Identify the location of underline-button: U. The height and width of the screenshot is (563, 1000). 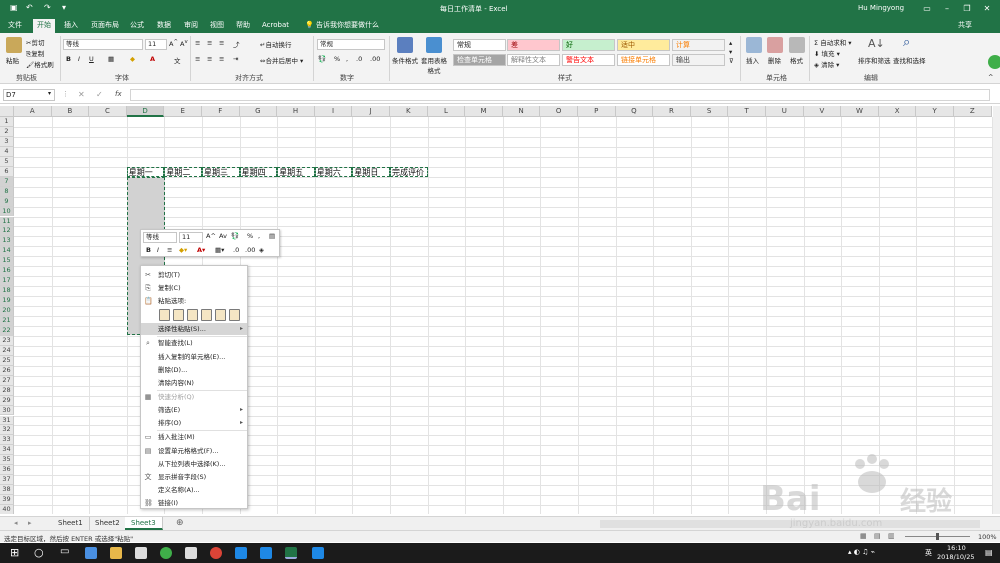
(91, 59).